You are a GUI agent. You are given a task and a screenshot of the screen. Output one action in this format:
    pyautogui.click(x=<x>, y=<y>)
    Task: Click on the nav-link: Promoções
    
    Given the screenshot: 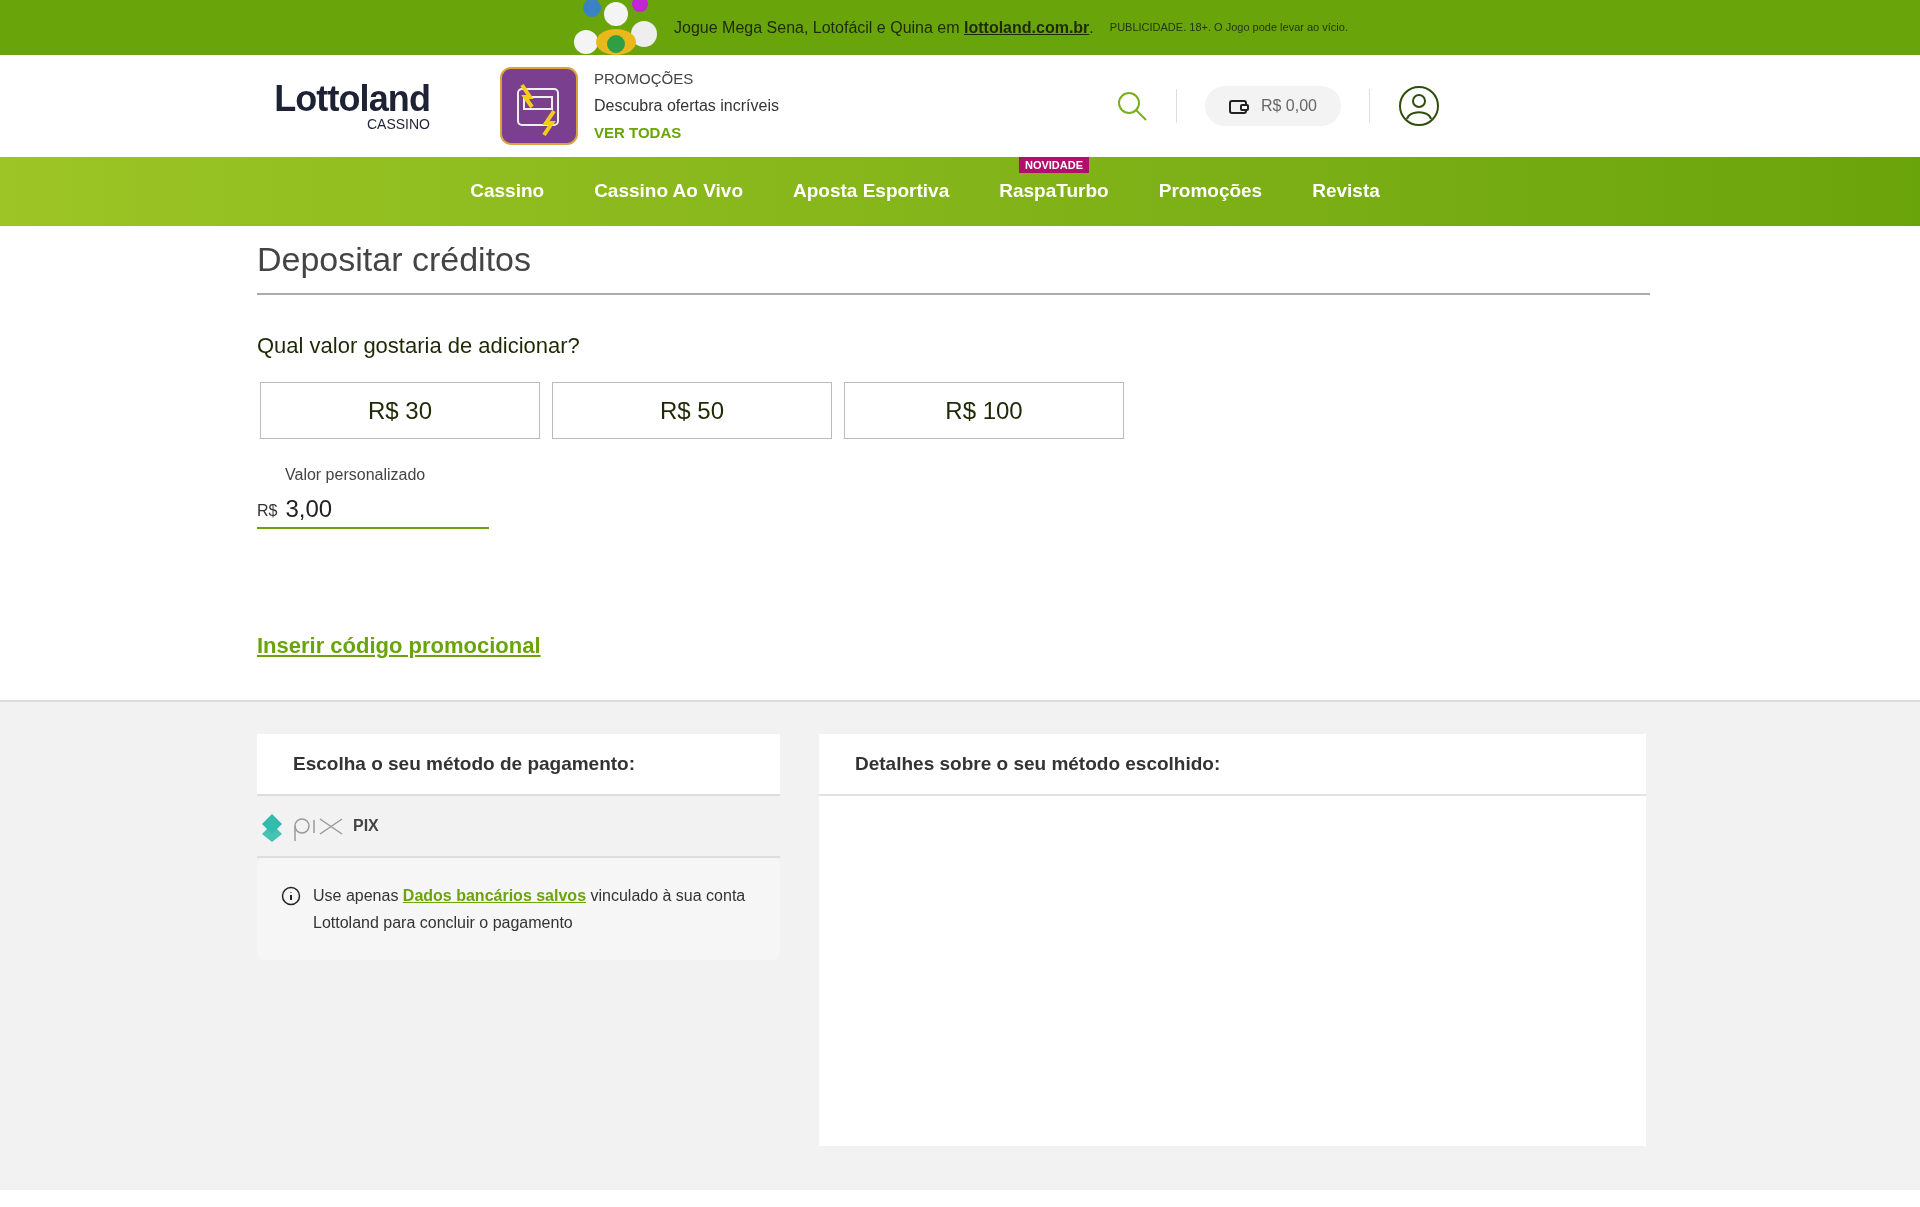 What is the action you would take?
    pyautogui.click(x=1210, y=191)
    